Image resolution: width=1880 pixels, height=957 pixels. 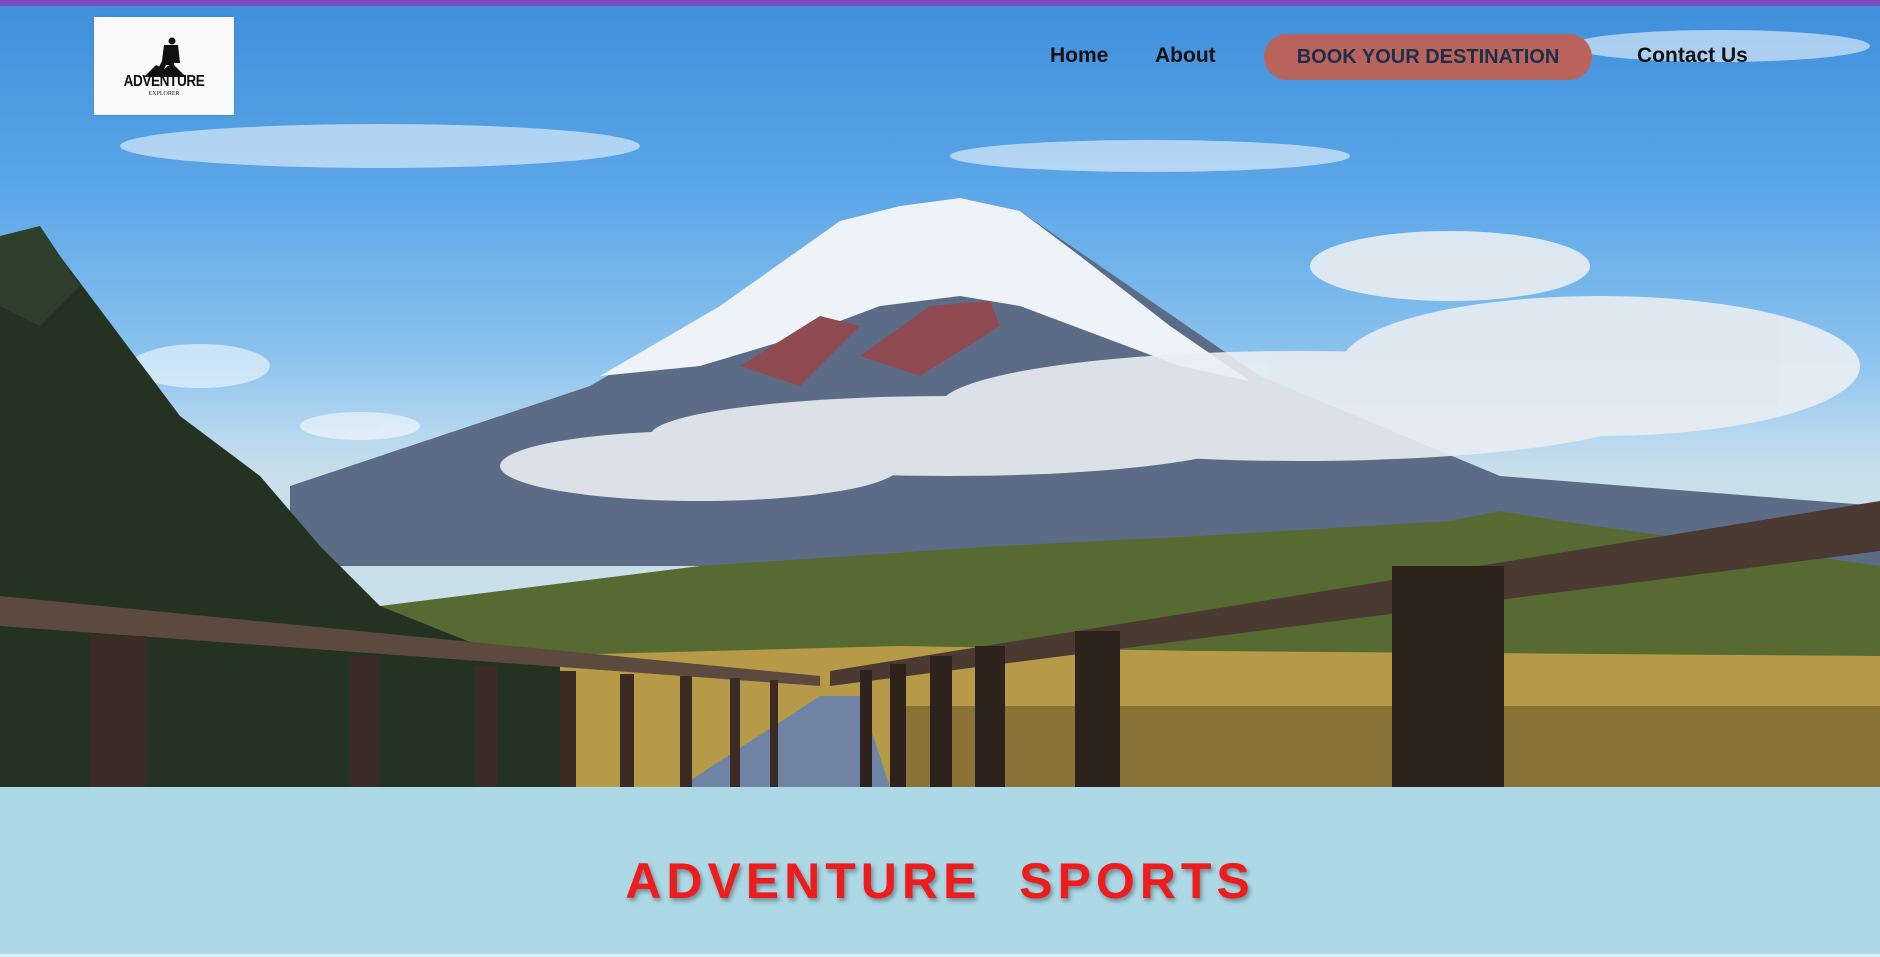 What do you see at coordinates (940, 881) in the screenshot?
I see `section-title: ADVENTURE SPORTS` at bounding box center [940, 881].